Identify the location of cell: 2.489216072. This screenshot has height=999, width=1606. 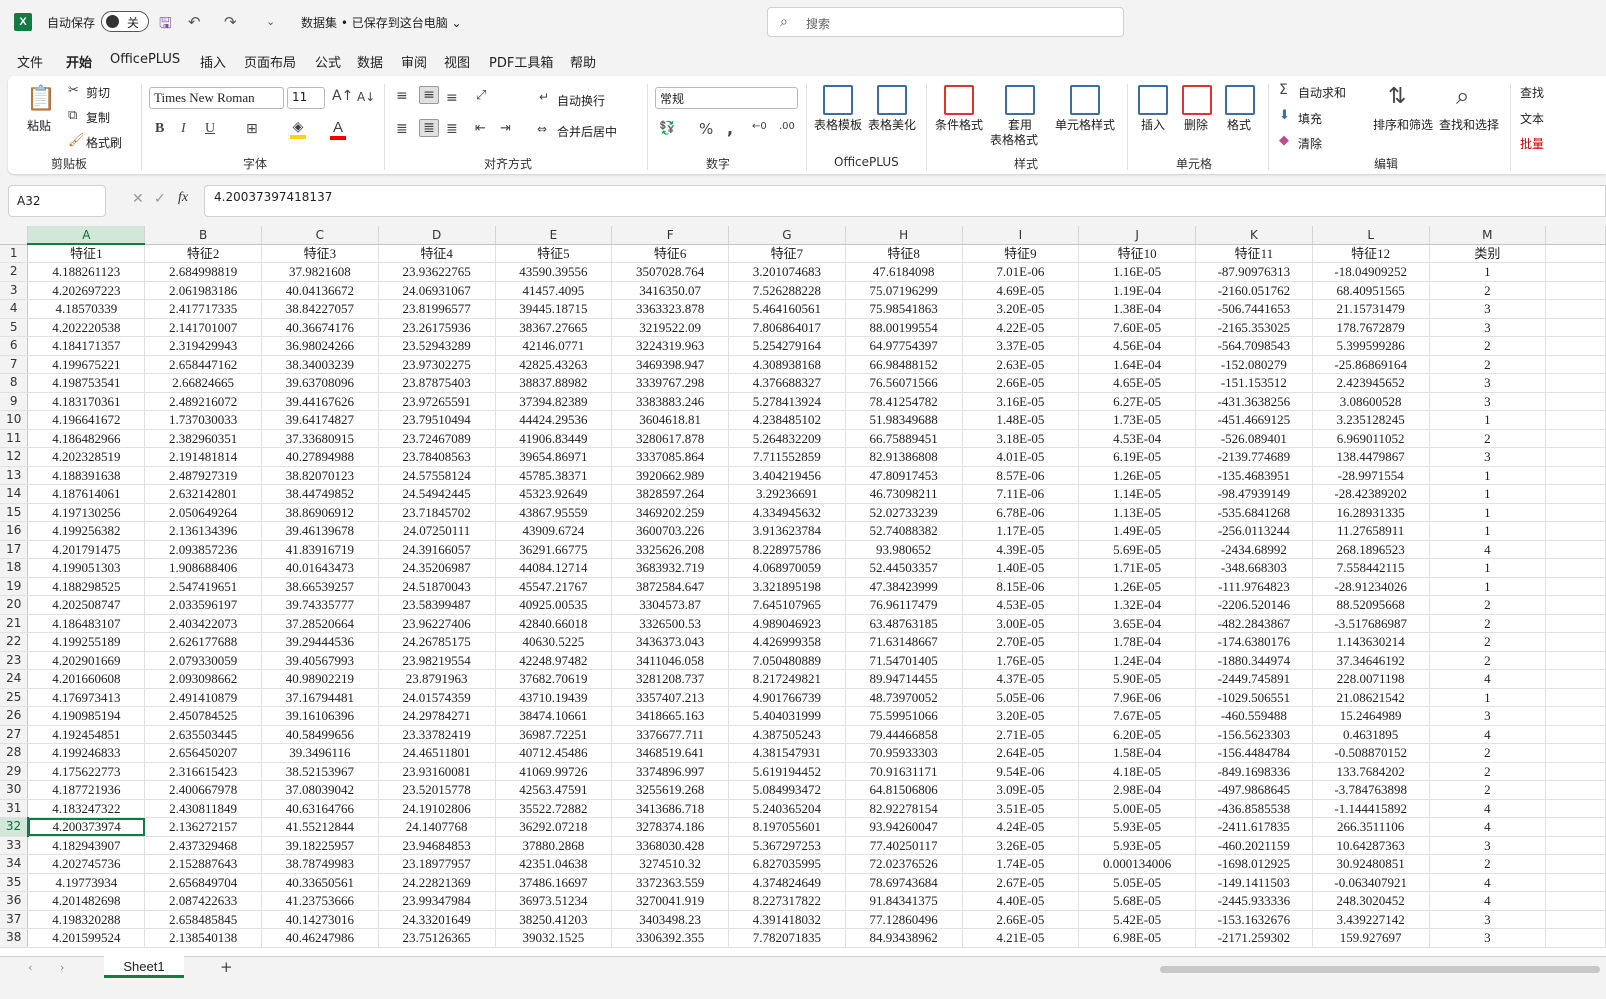
(203, 401).